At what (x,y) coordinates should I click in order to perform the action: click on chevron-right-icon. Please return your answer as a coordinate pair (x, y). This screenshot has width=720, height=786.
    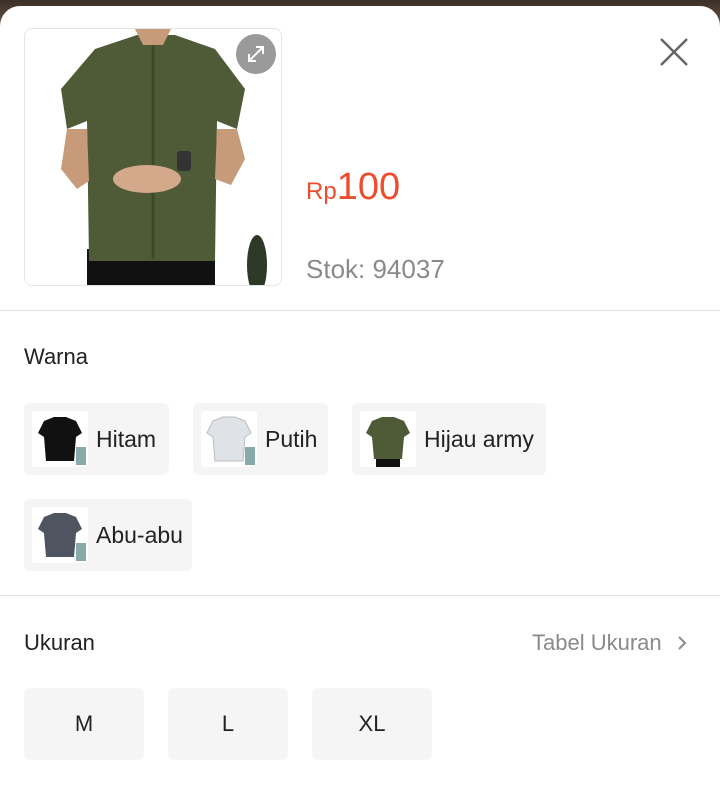
    Looking at the image, I should click on (682, 643).